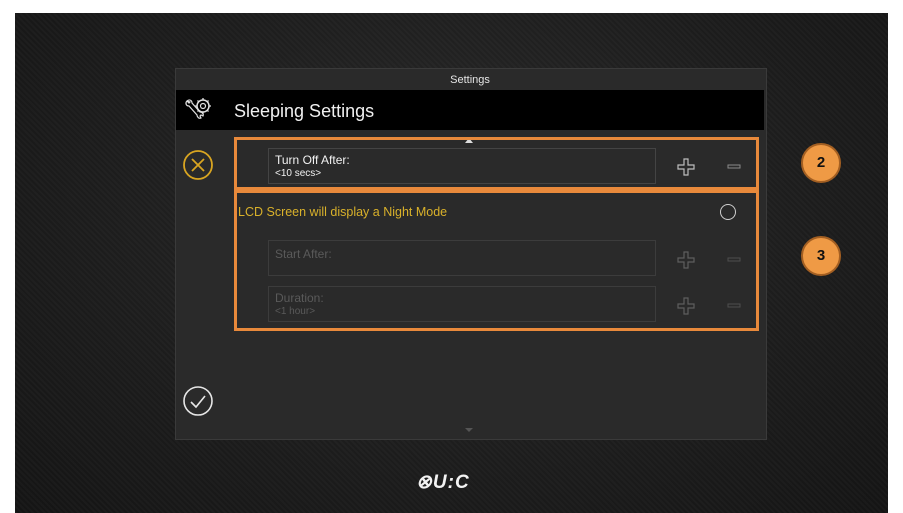  I want to click on scroll-down-icon, so click(469, 430).